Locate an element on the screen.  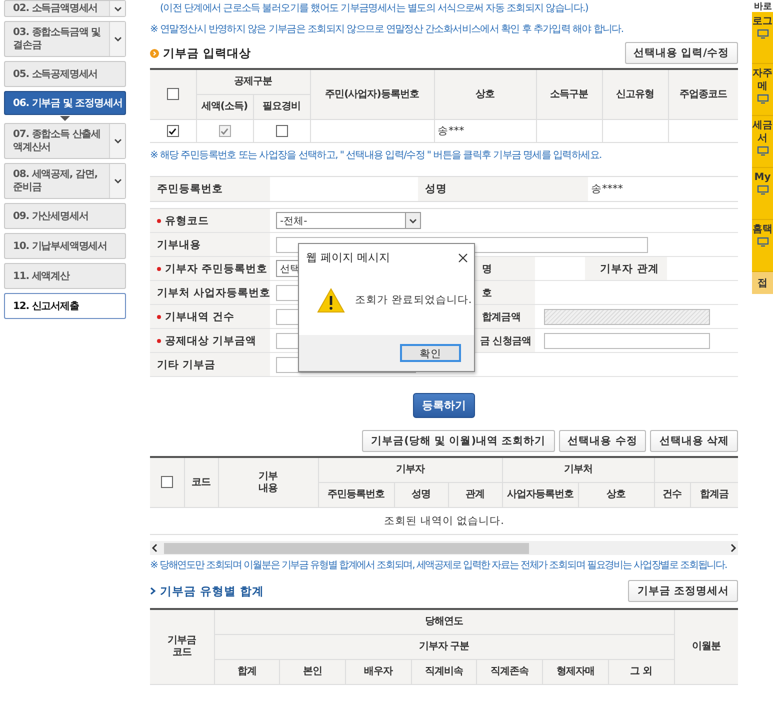
field-label: 기부내용 is located at coordinates (179, 245).